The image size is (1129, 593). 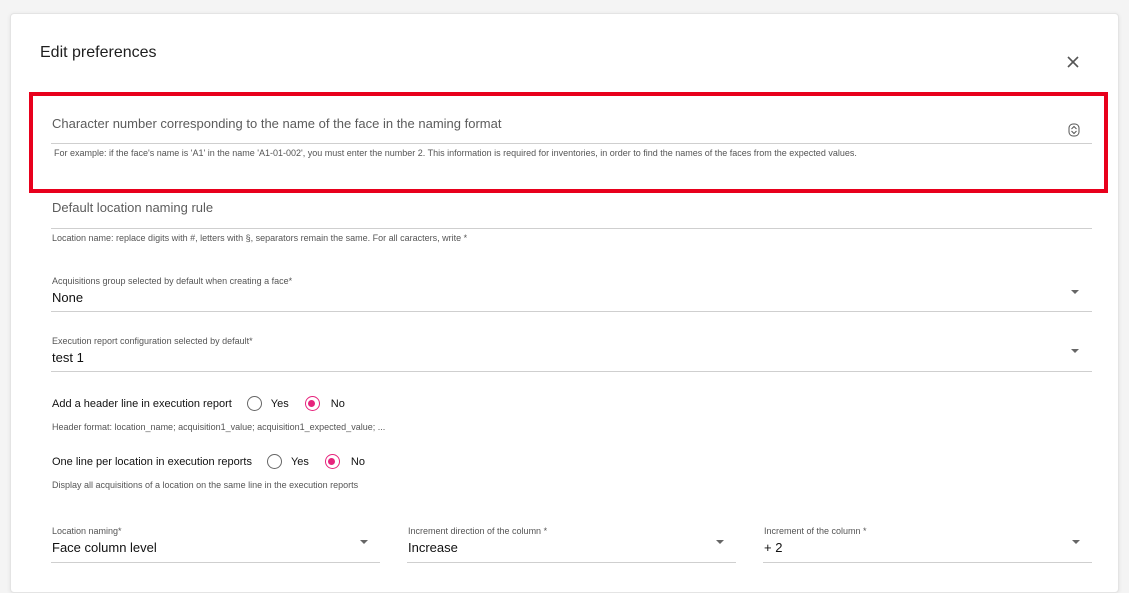 I want to click on dialog-title: Edit preferences, so click(x=98, y=52).